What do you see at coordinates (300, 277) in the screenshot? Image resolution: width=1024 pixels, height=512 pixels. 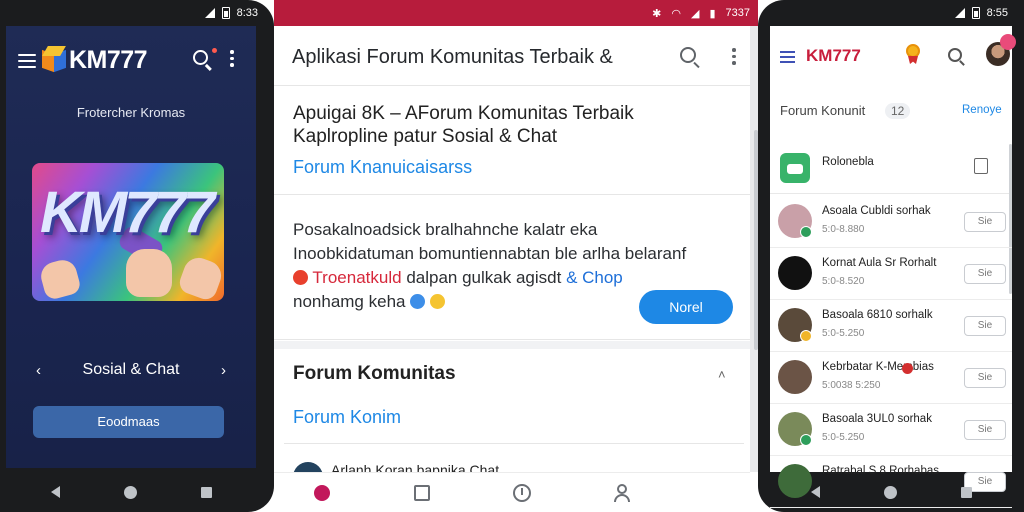 I see `fire-emoji-icon` at bounding box center [300, 277].